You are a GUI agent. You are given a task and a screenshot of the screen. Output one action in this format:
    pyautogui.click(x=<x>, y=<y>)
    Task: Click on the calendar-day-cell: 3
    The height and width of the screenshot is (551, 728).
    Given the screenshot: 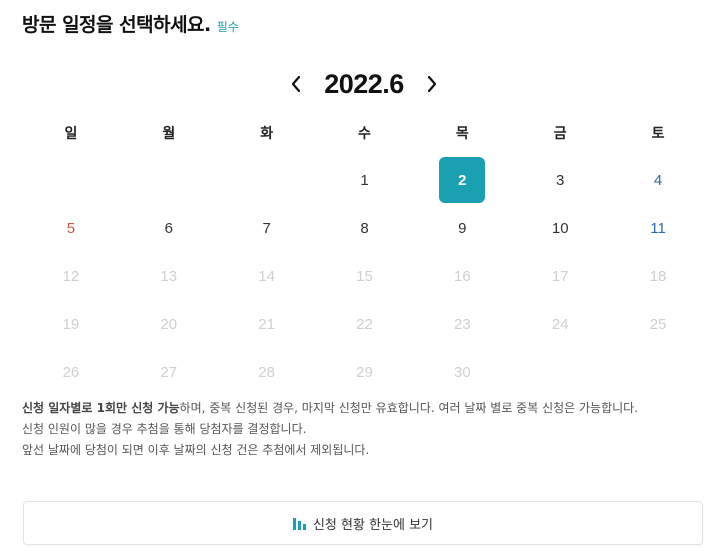 What is the action you would take?
    pyautogui.click(x=560, y=180)
    